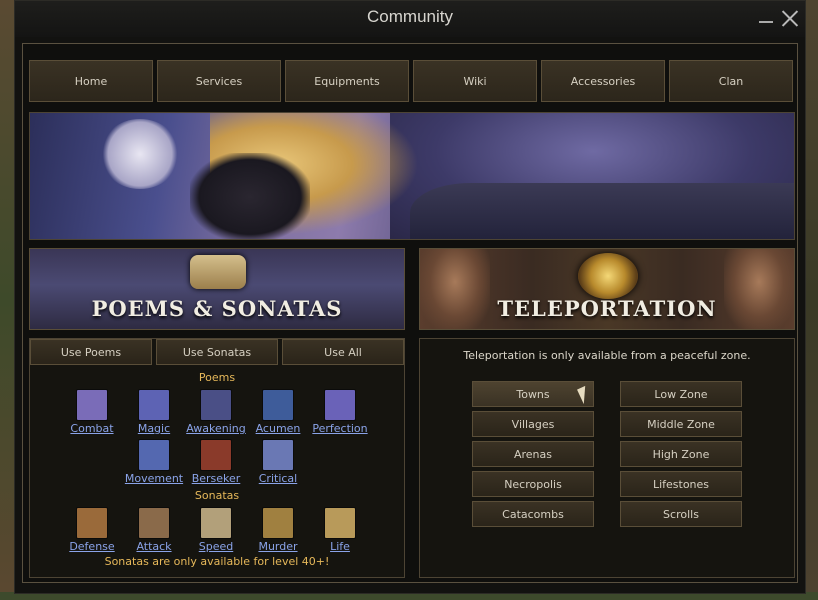  Describe the element at coordinates (278, 455) in the screenshot. I see `critical-icon` at that location.